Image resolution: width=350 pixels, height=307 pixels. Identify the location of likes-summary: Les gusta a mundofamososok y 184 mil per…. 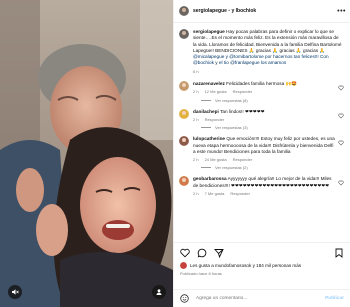
(262, 263).